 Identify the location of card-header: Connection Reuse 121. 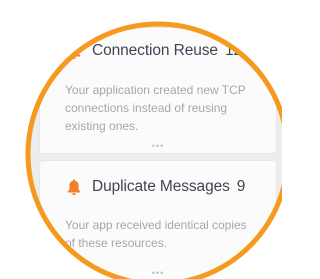
(158, 51).